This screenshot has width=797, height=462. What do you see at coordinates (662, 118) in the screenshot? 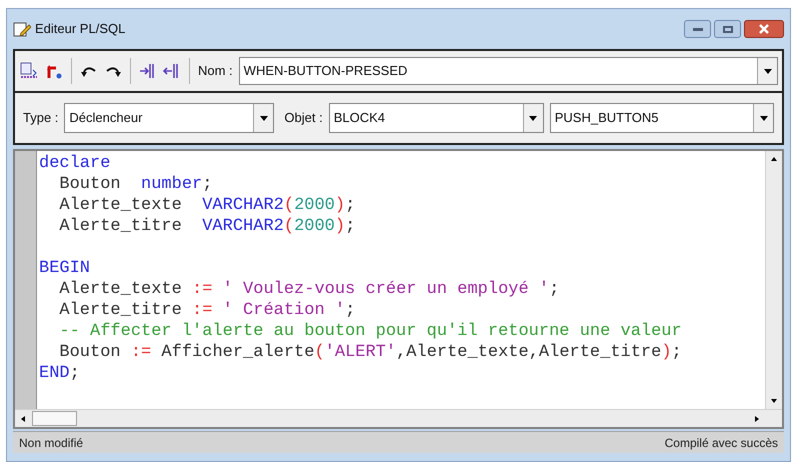
I see `item-dropdown: PUSH_BUTTON5` at bounding box center [662, 118].